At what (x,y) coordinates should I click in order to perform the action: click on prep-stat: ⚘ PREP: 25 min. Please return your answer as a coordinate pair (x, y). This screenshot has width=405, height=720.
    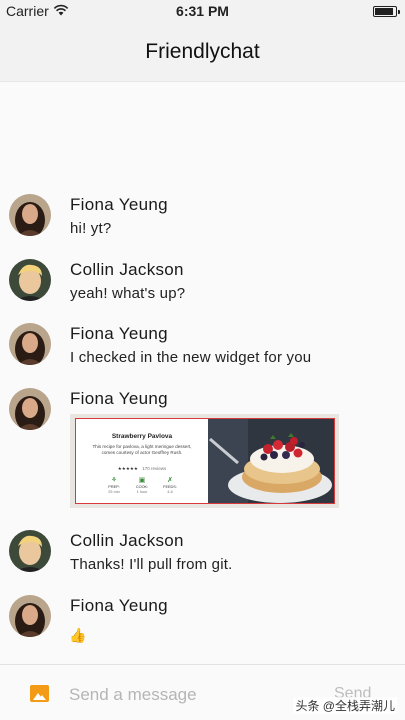
    Looking at the image, I should click on (114, 486).